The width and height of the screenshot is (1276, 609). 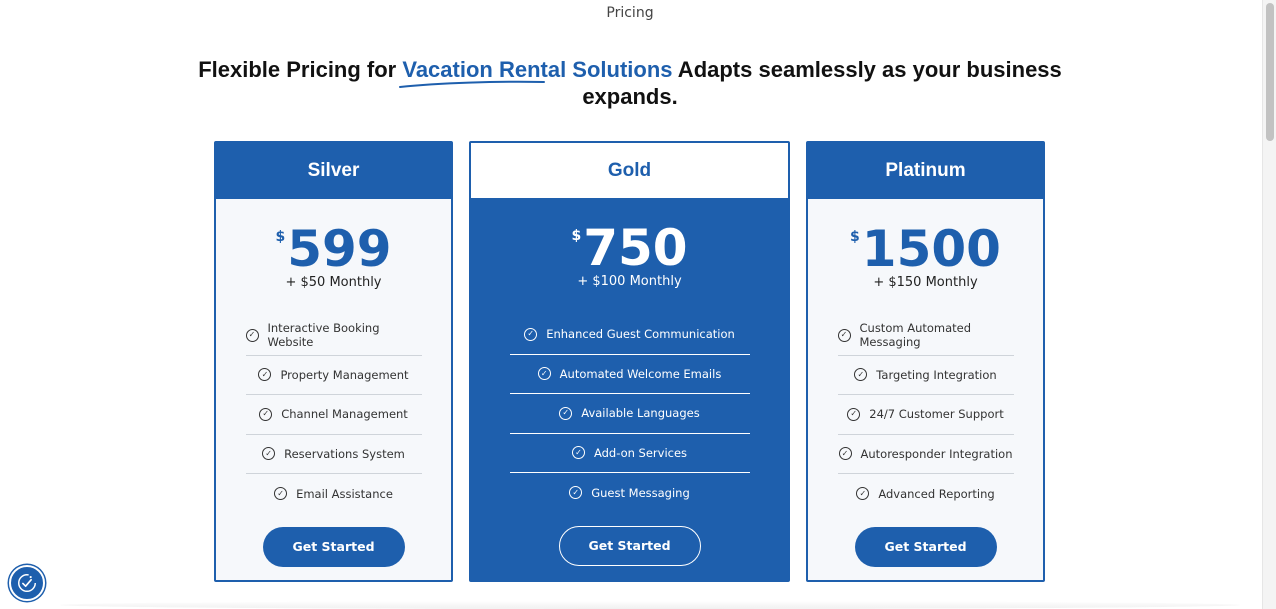 What do you see at coordinates (629, 545) in the screenshot?
I see `get-started-button-gold: Get Started` at bounding box center [629, 545].